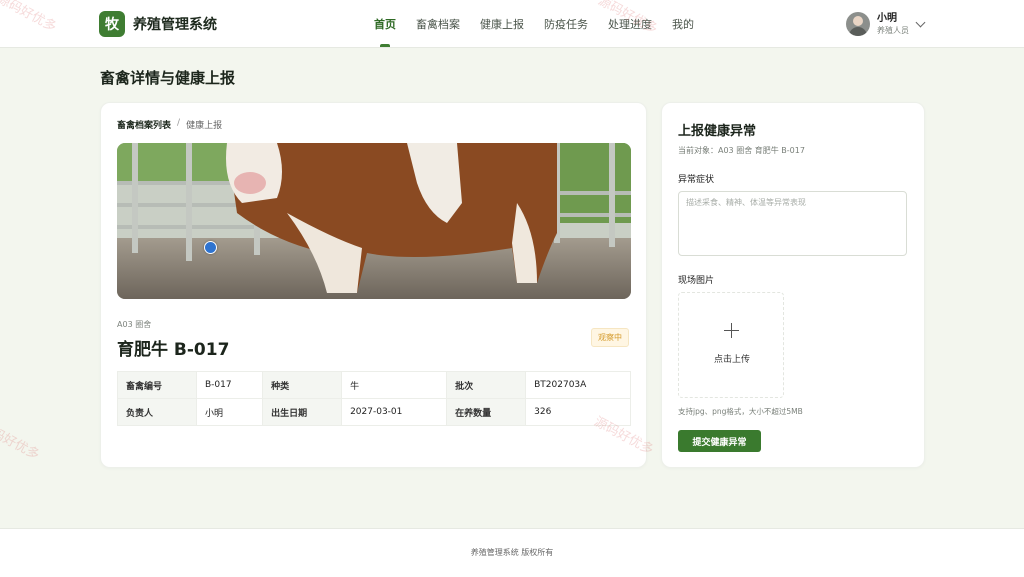 Image resolution: width=1024 pixels, height=577 pixels. Describe the element at coordinates (683, 23) in the screenshot. I see `nav-item-mine: 我的` at that location.